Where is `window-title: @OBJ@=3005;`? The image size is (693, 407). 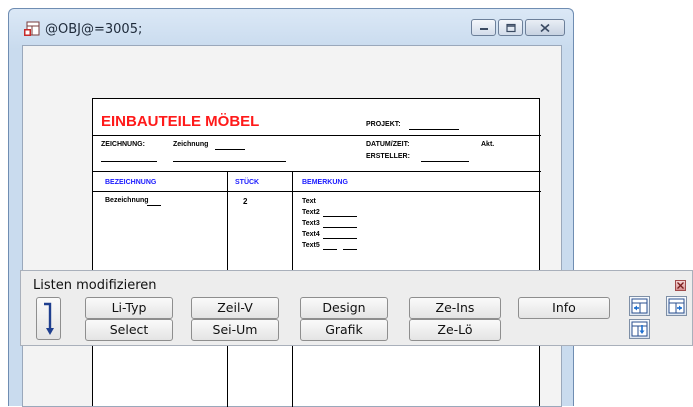 window-title: @OBJ@=3005; is located at coordinates (94, 29).